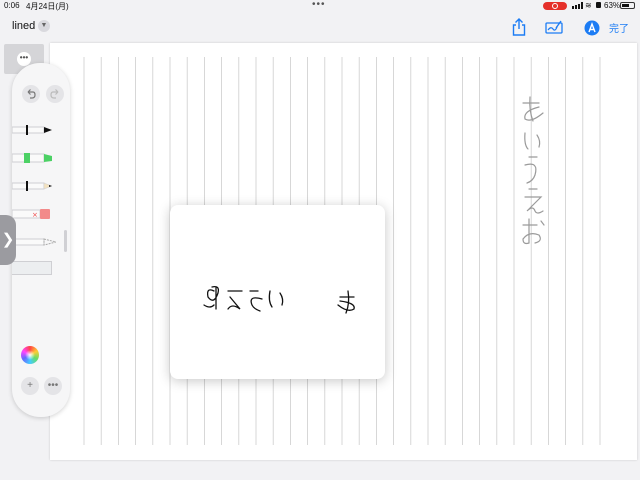  Describe the element at coordinates (44, 26) in the screenshot. I see `chevron-down-icon: ▼` at that location.